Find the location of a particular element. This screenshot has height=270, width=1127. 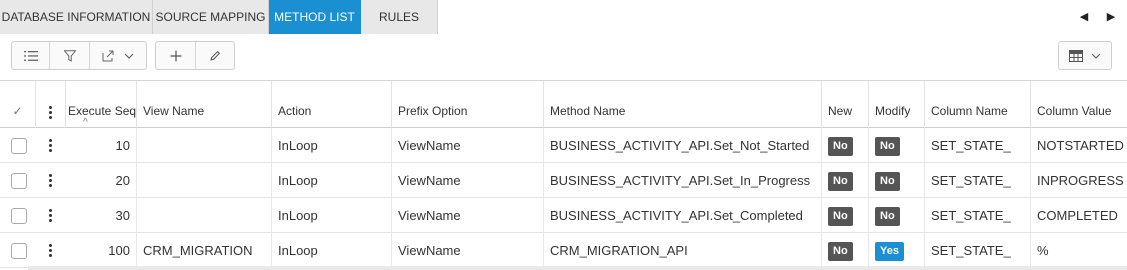

status-badge: Yes is located at coordinates (889, 252).